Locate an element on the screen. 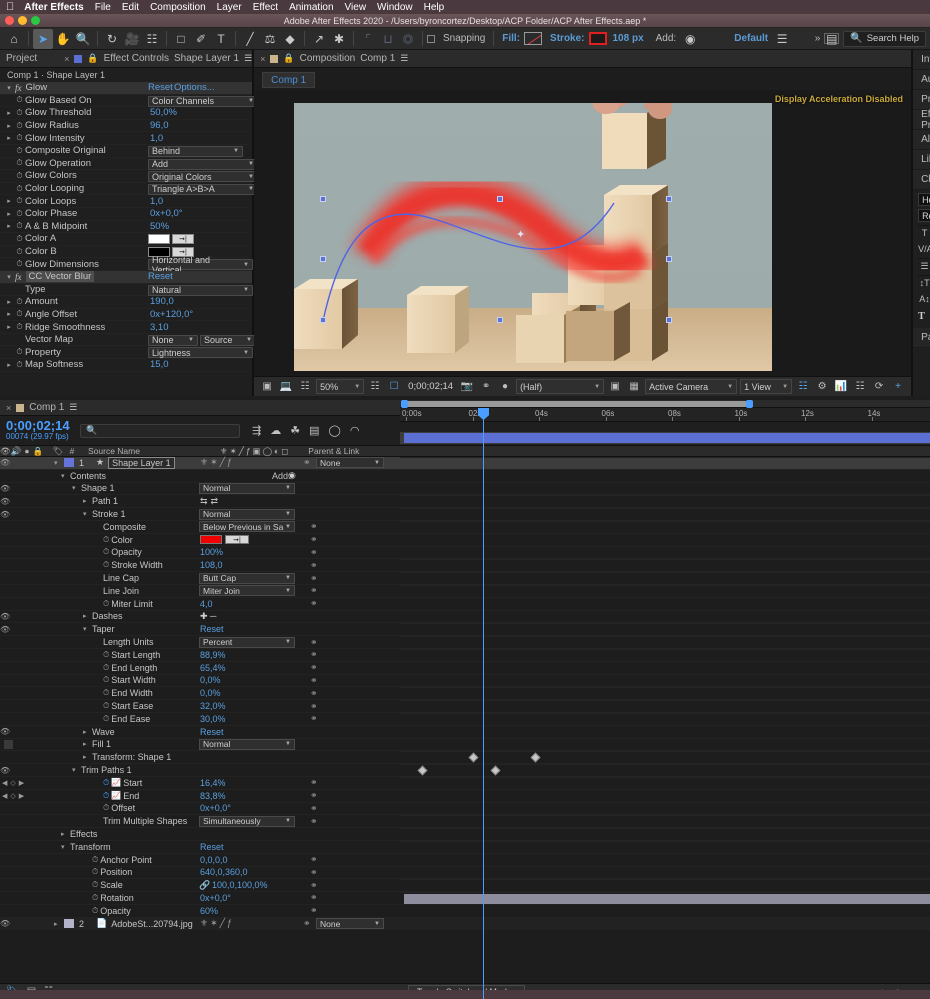 Image resolution: width=930 pixels, height=999 pixels. color-swatch is located at coordinates (211, 540).